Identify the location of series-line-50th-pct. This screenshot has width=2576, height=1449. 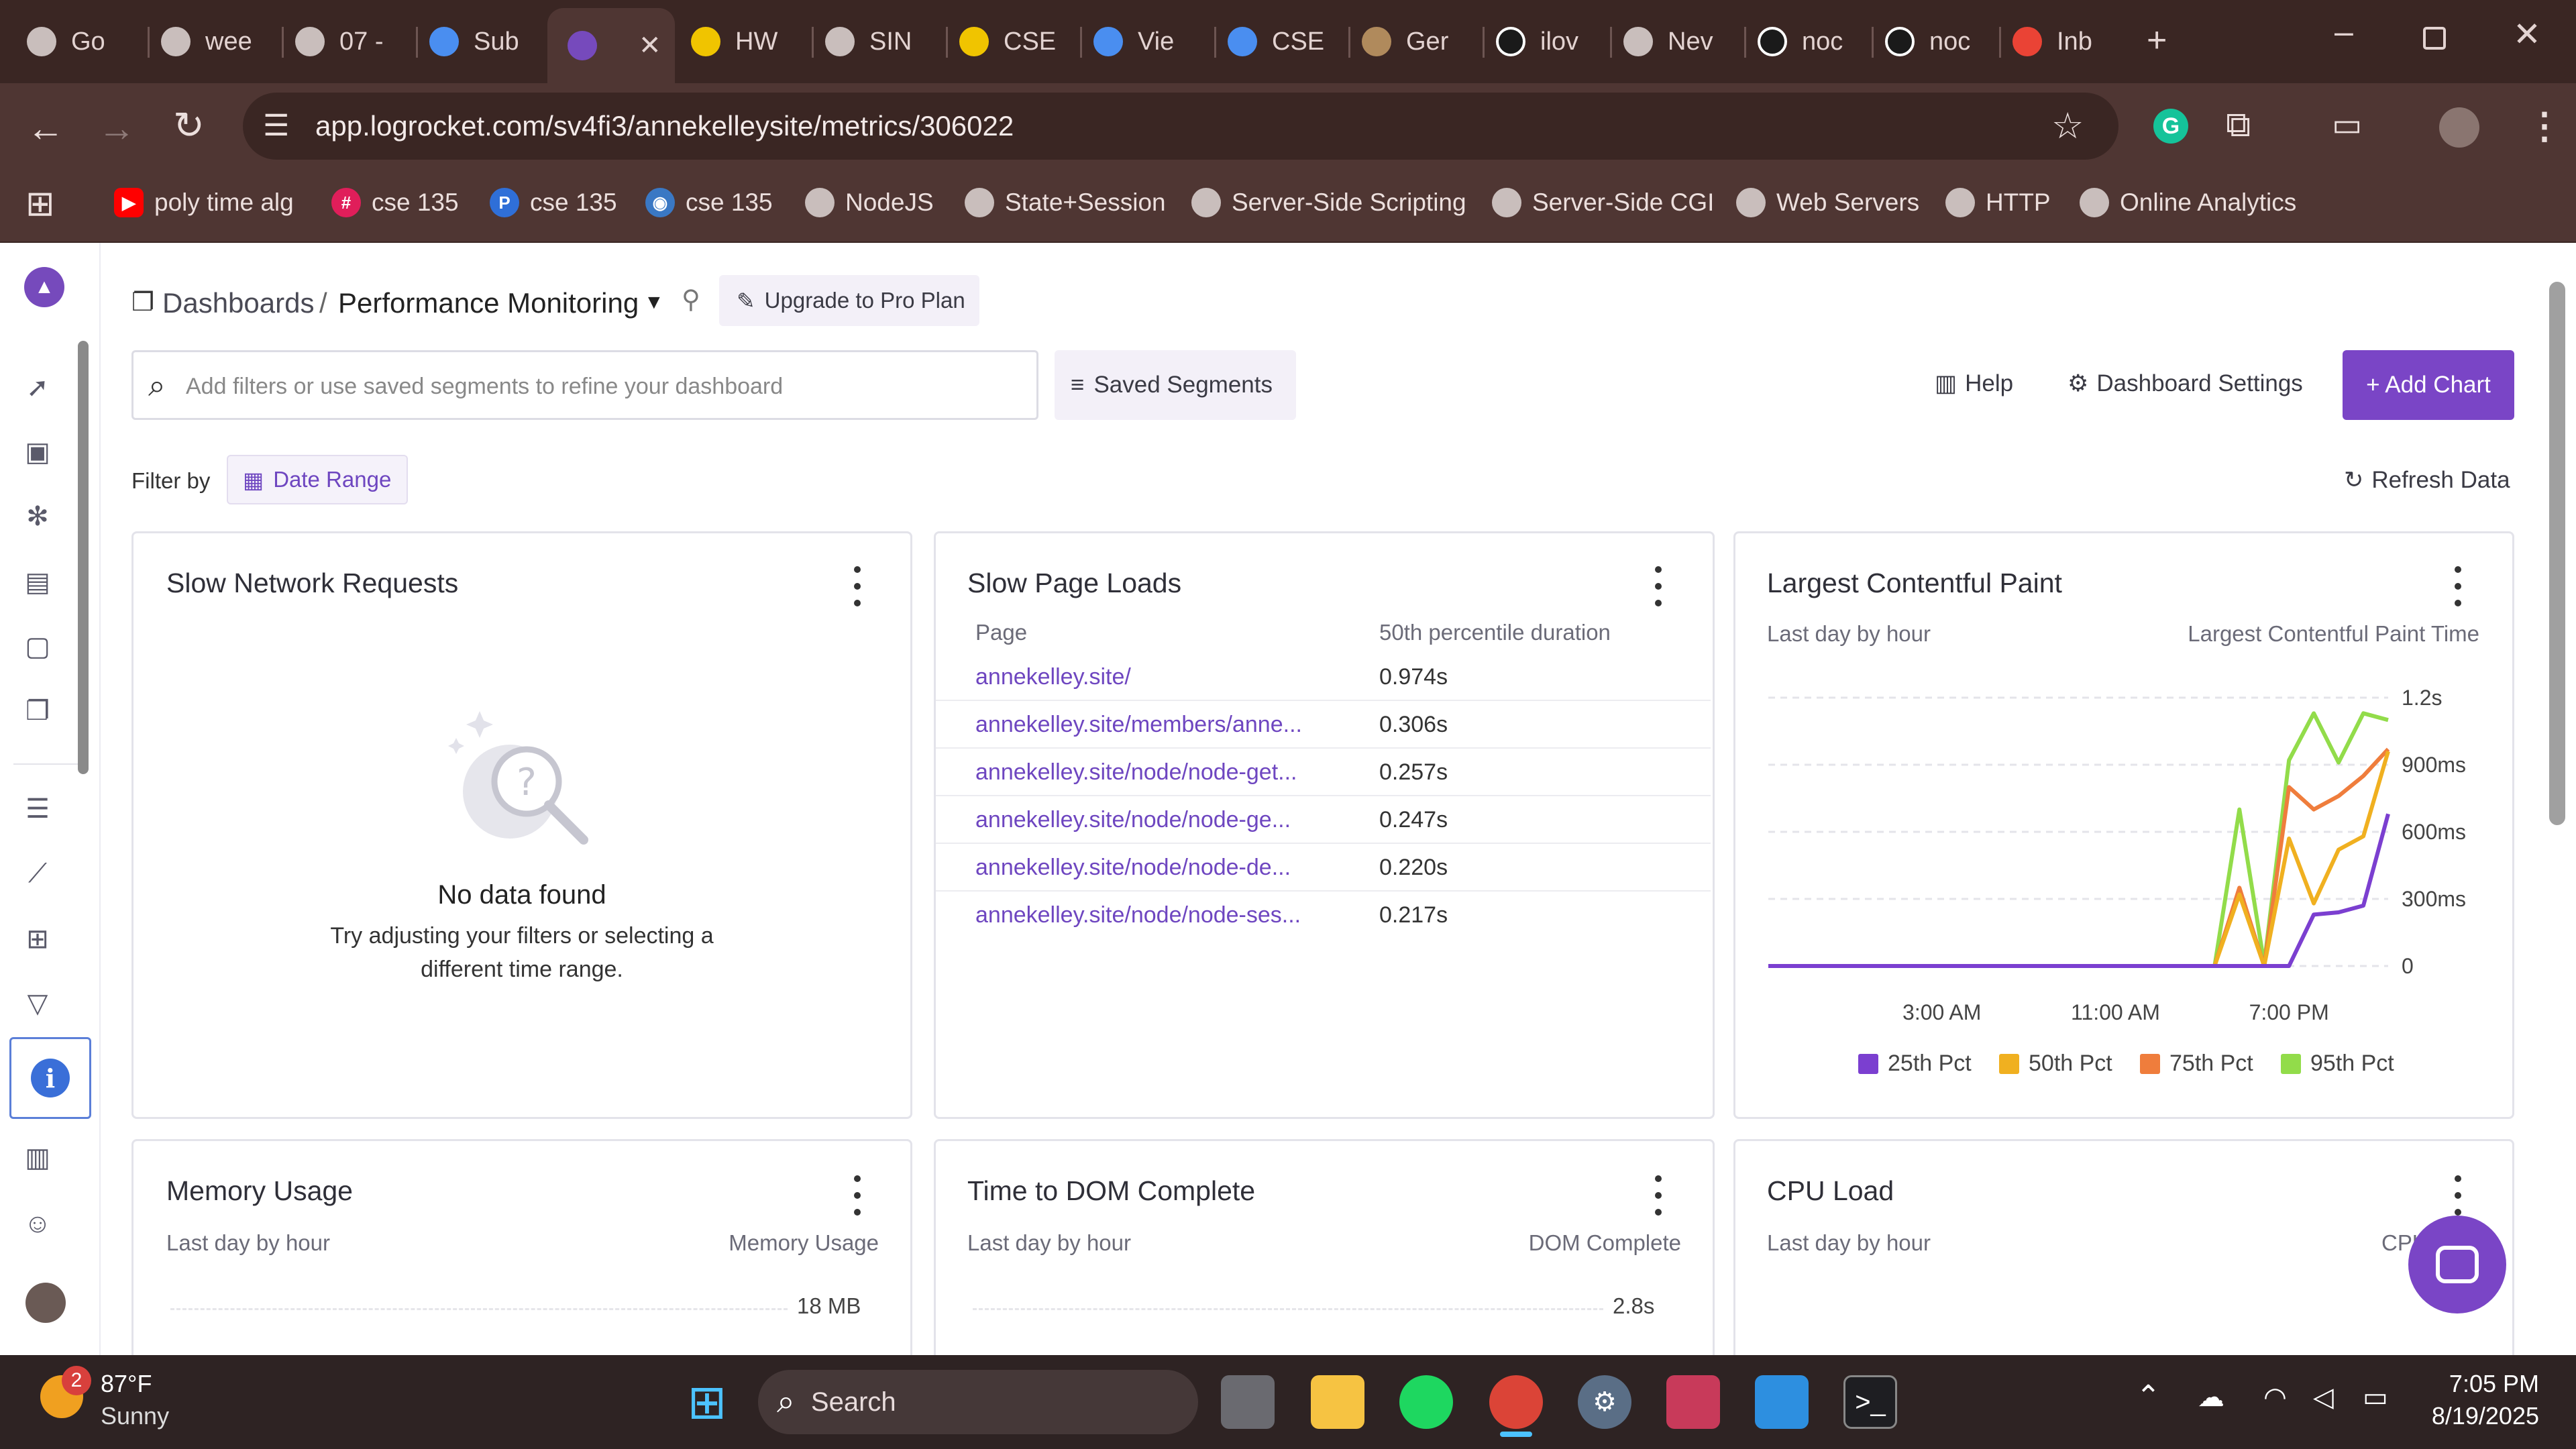
(2079, 859).